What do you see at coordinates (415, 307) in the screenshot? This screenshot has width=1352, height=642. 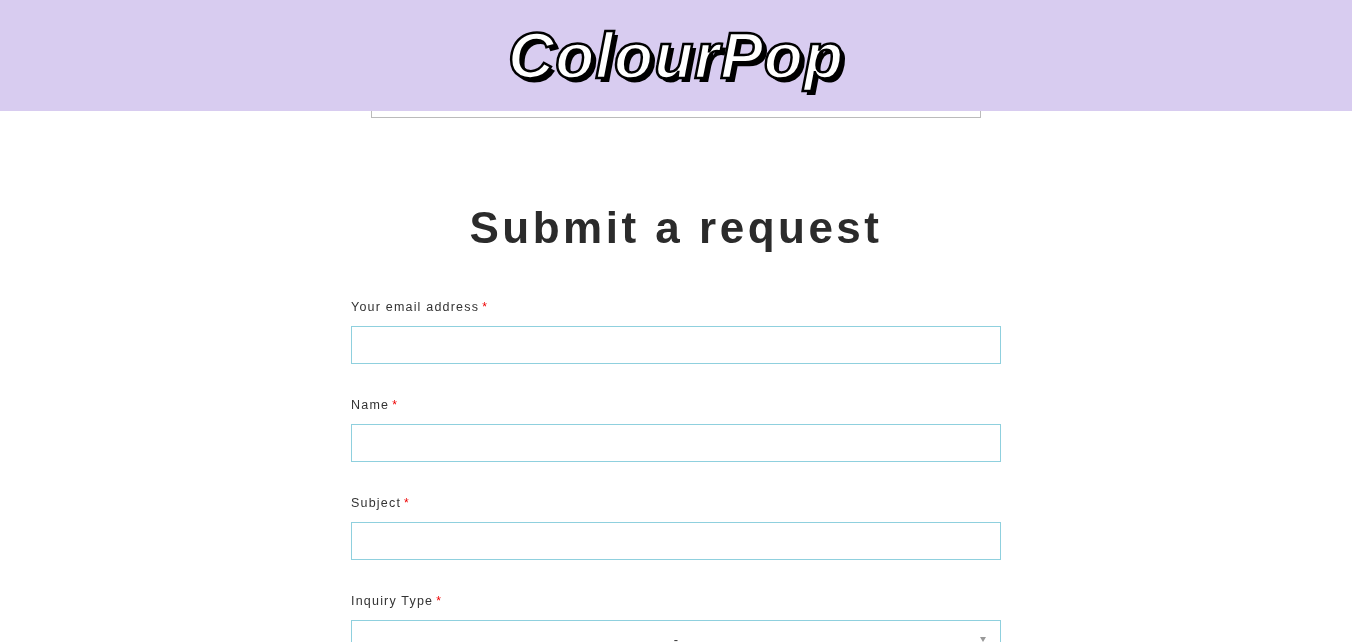 I see `field-label: Your email address` at bounding box center [415, 307].